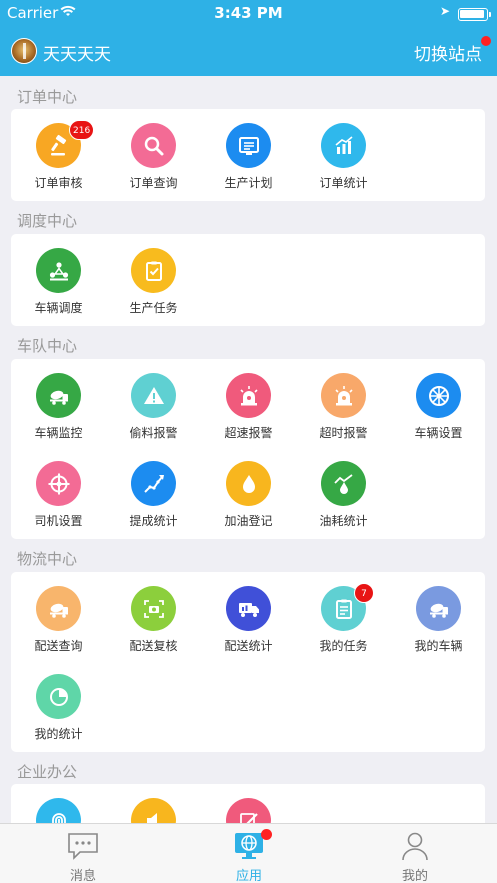 Image resolution: width=497 pixels, height=883 pixels. Describe the element at coordinates (438, 433) in the screenshot. I see `tile-label: 车辆设置` at that location.